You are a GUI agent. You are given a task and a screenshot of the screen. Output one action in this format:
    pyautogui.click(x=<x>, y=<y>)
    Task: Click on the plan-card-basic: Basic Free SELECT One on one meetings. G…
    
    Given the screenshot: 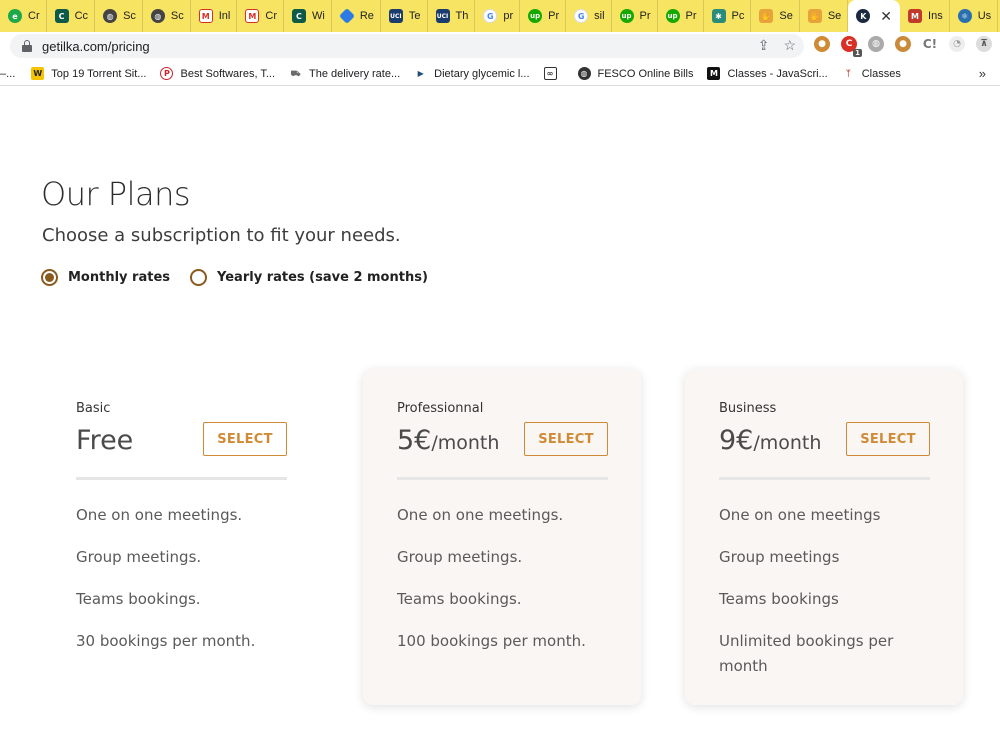 What is the action you would take?
    pyautogui.click(x=181, y=537)
    